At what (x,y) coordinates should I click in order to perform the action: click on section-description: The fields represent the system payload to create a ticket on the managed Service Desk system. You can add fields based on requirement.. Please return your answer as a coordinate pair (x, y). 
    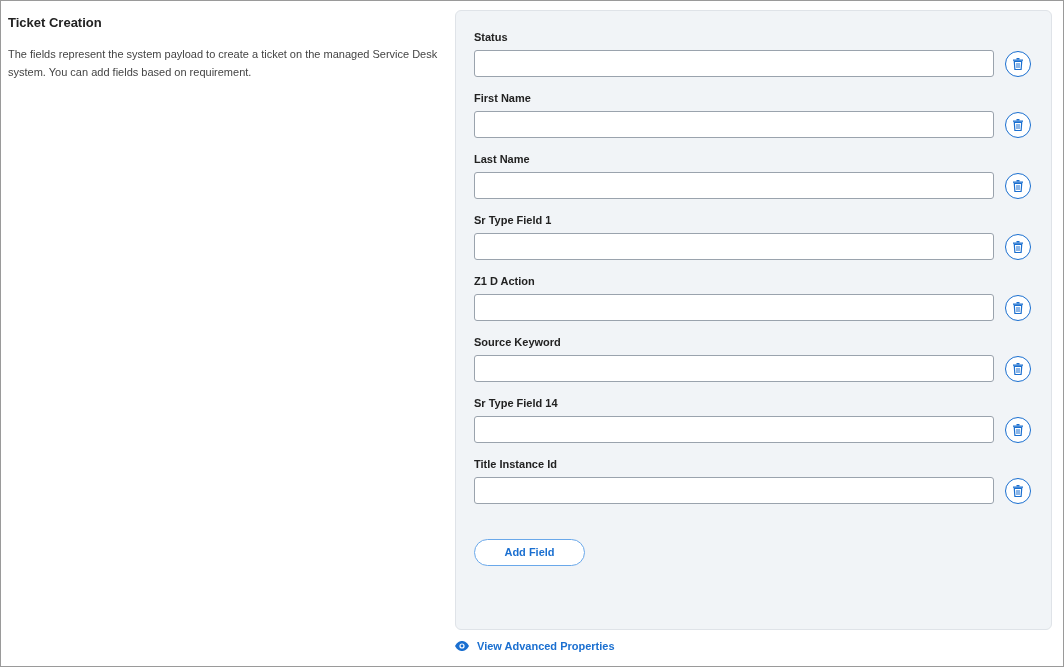
    Looking at the image, I should click on (223, 63).